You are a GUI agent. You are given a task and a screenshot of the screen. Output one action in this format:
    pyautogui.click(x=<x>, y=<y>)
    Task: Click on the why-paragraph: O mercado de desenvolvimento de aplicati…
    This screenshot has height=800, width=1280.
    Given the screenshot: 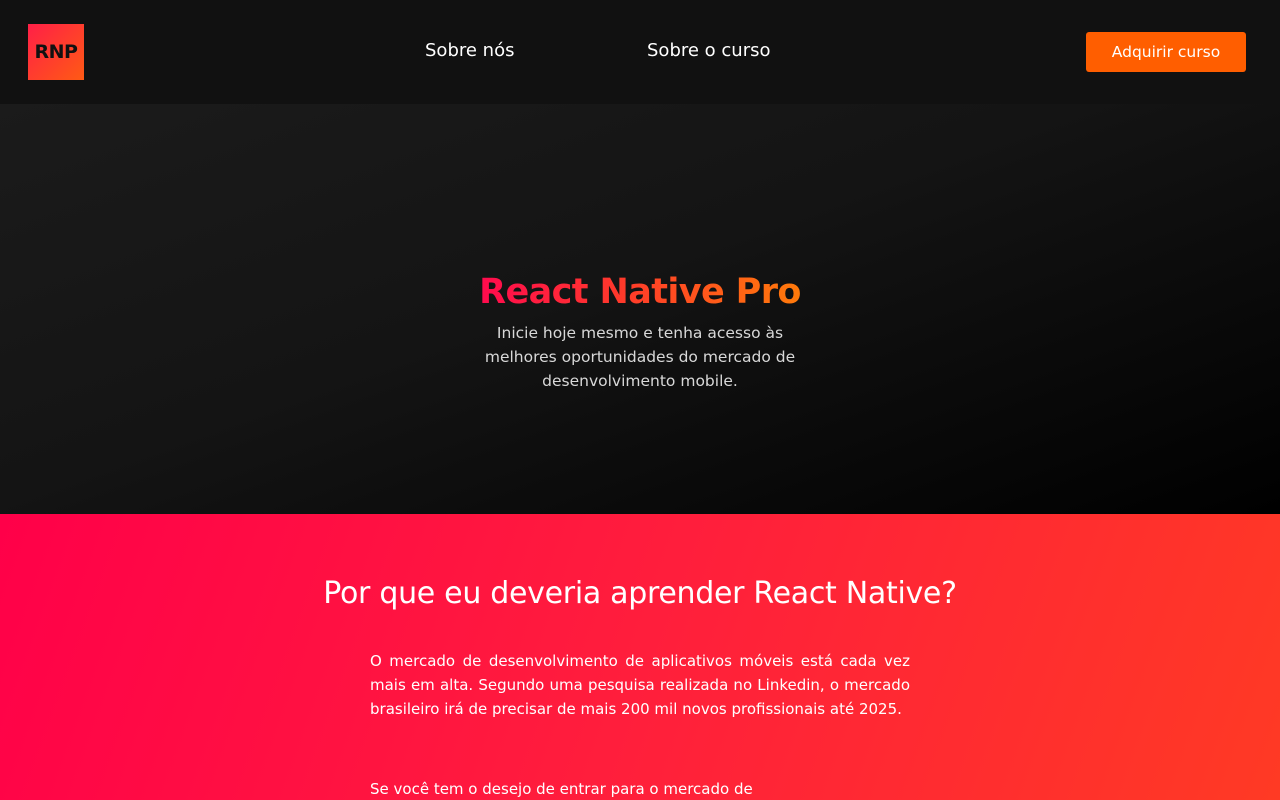 What is the action you would take?
    pyautogui.click(x=640, y=685)
    